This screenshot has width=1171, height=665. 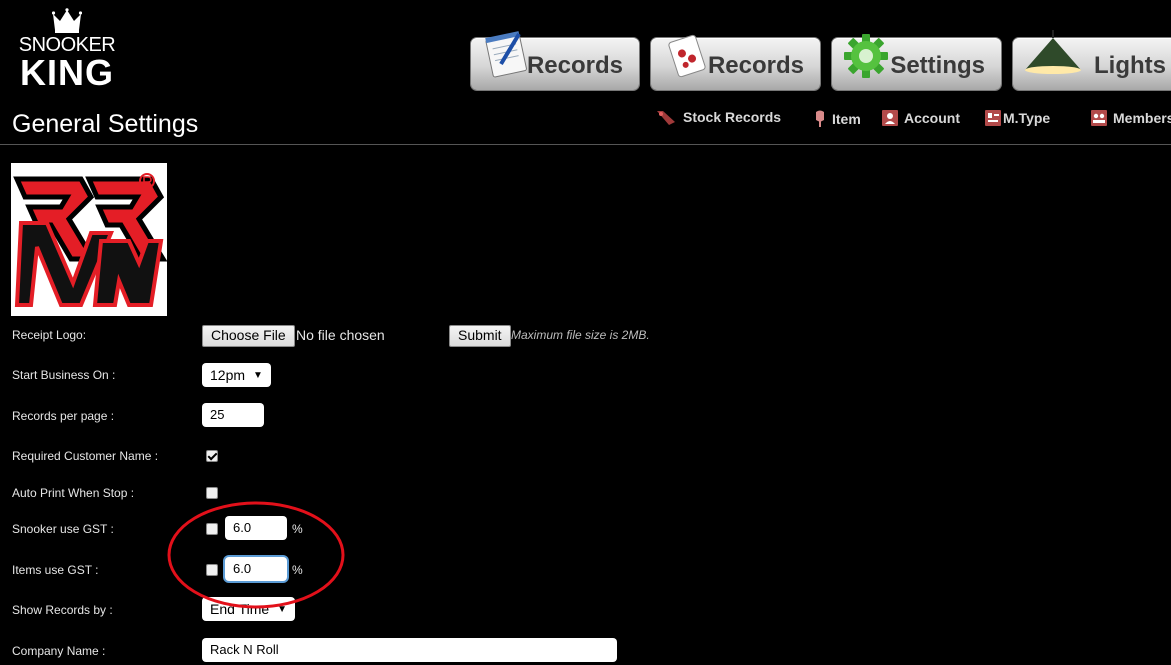 I want to click on tab-lights: Lights, so click(x=1092, y=60).